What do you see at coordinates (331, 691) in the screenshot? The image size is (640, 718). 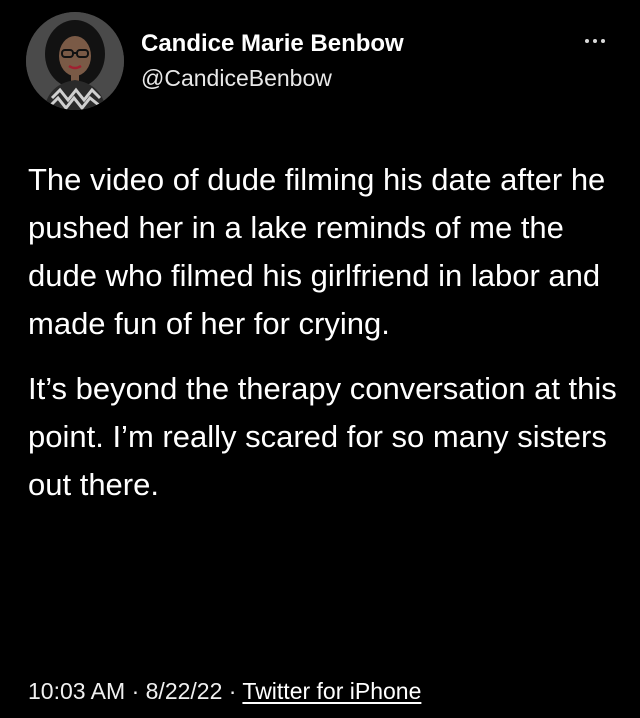 I see `tweet-source-link: Twitter for iPhone` at bounding box center [331, 691].